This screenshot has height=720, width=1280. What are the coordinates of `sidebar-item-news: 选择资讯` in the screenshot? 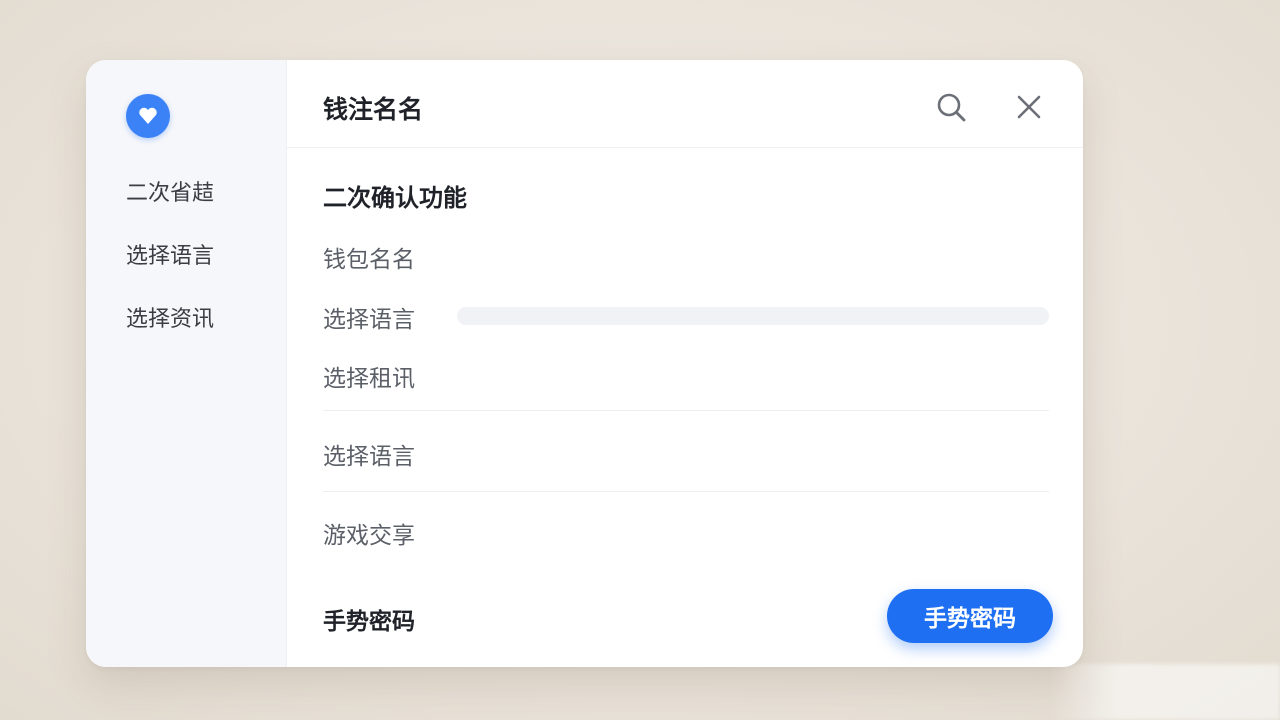 It's located at (170, 317).